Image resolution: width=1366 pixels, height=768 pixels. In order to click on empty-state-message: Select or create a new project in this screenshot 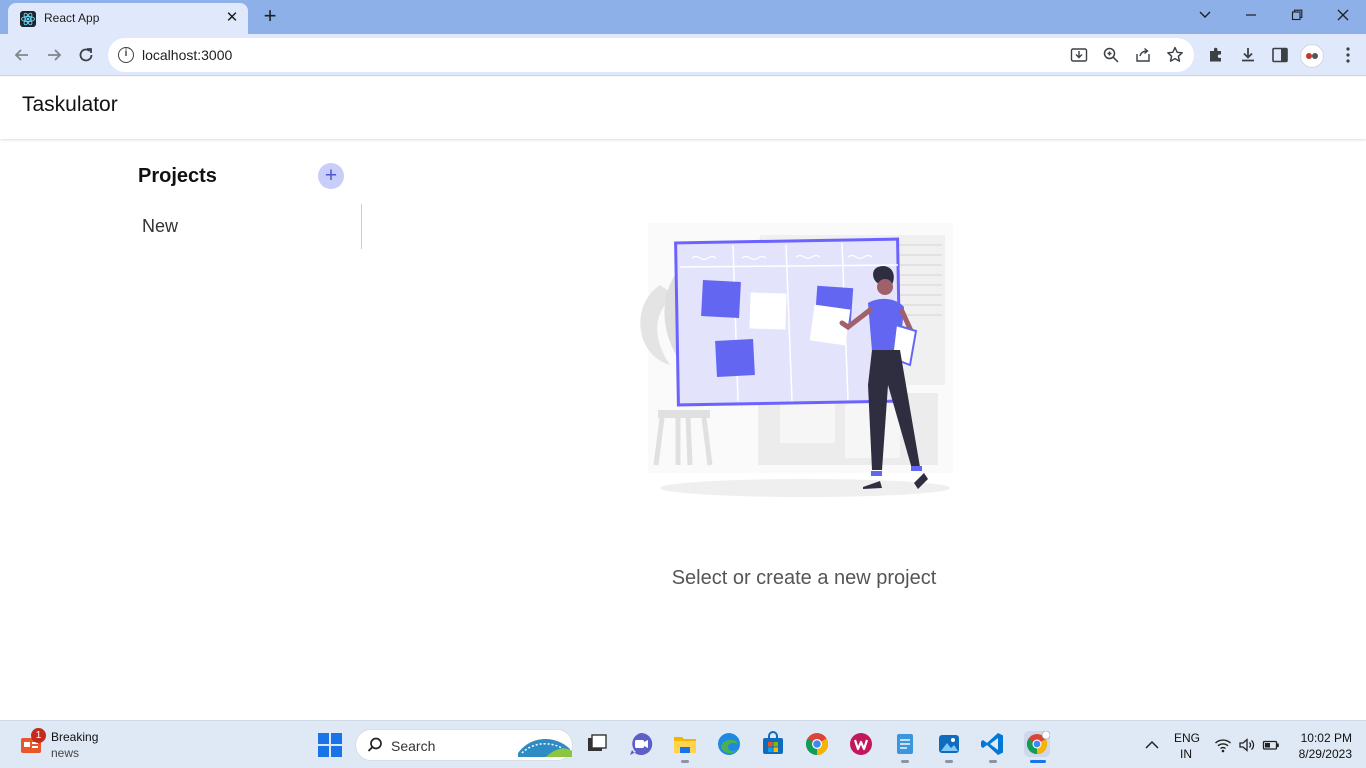, I will do `click(804, 578)`.